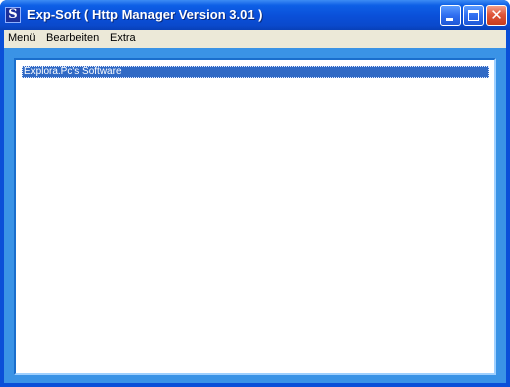 Image resolution: width=510 pixels, height=387 pixels. I want to click on menu-item-bearbeiten: Bearbeiten, so click(72, 38).